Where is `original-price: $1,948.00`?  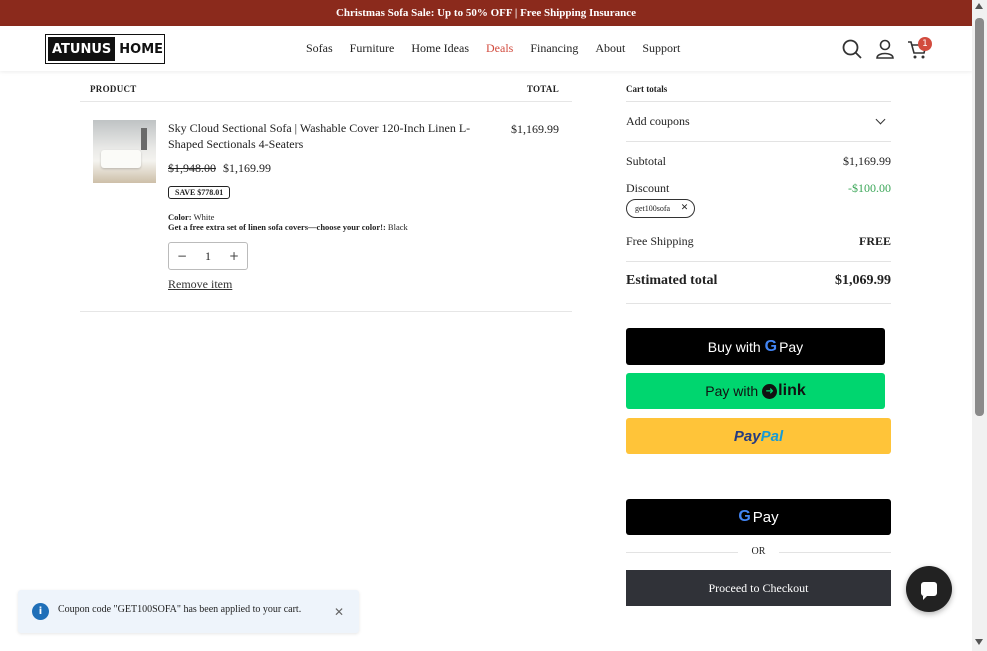
original-price: $1,948.00 is located at coordinates (192, 168).